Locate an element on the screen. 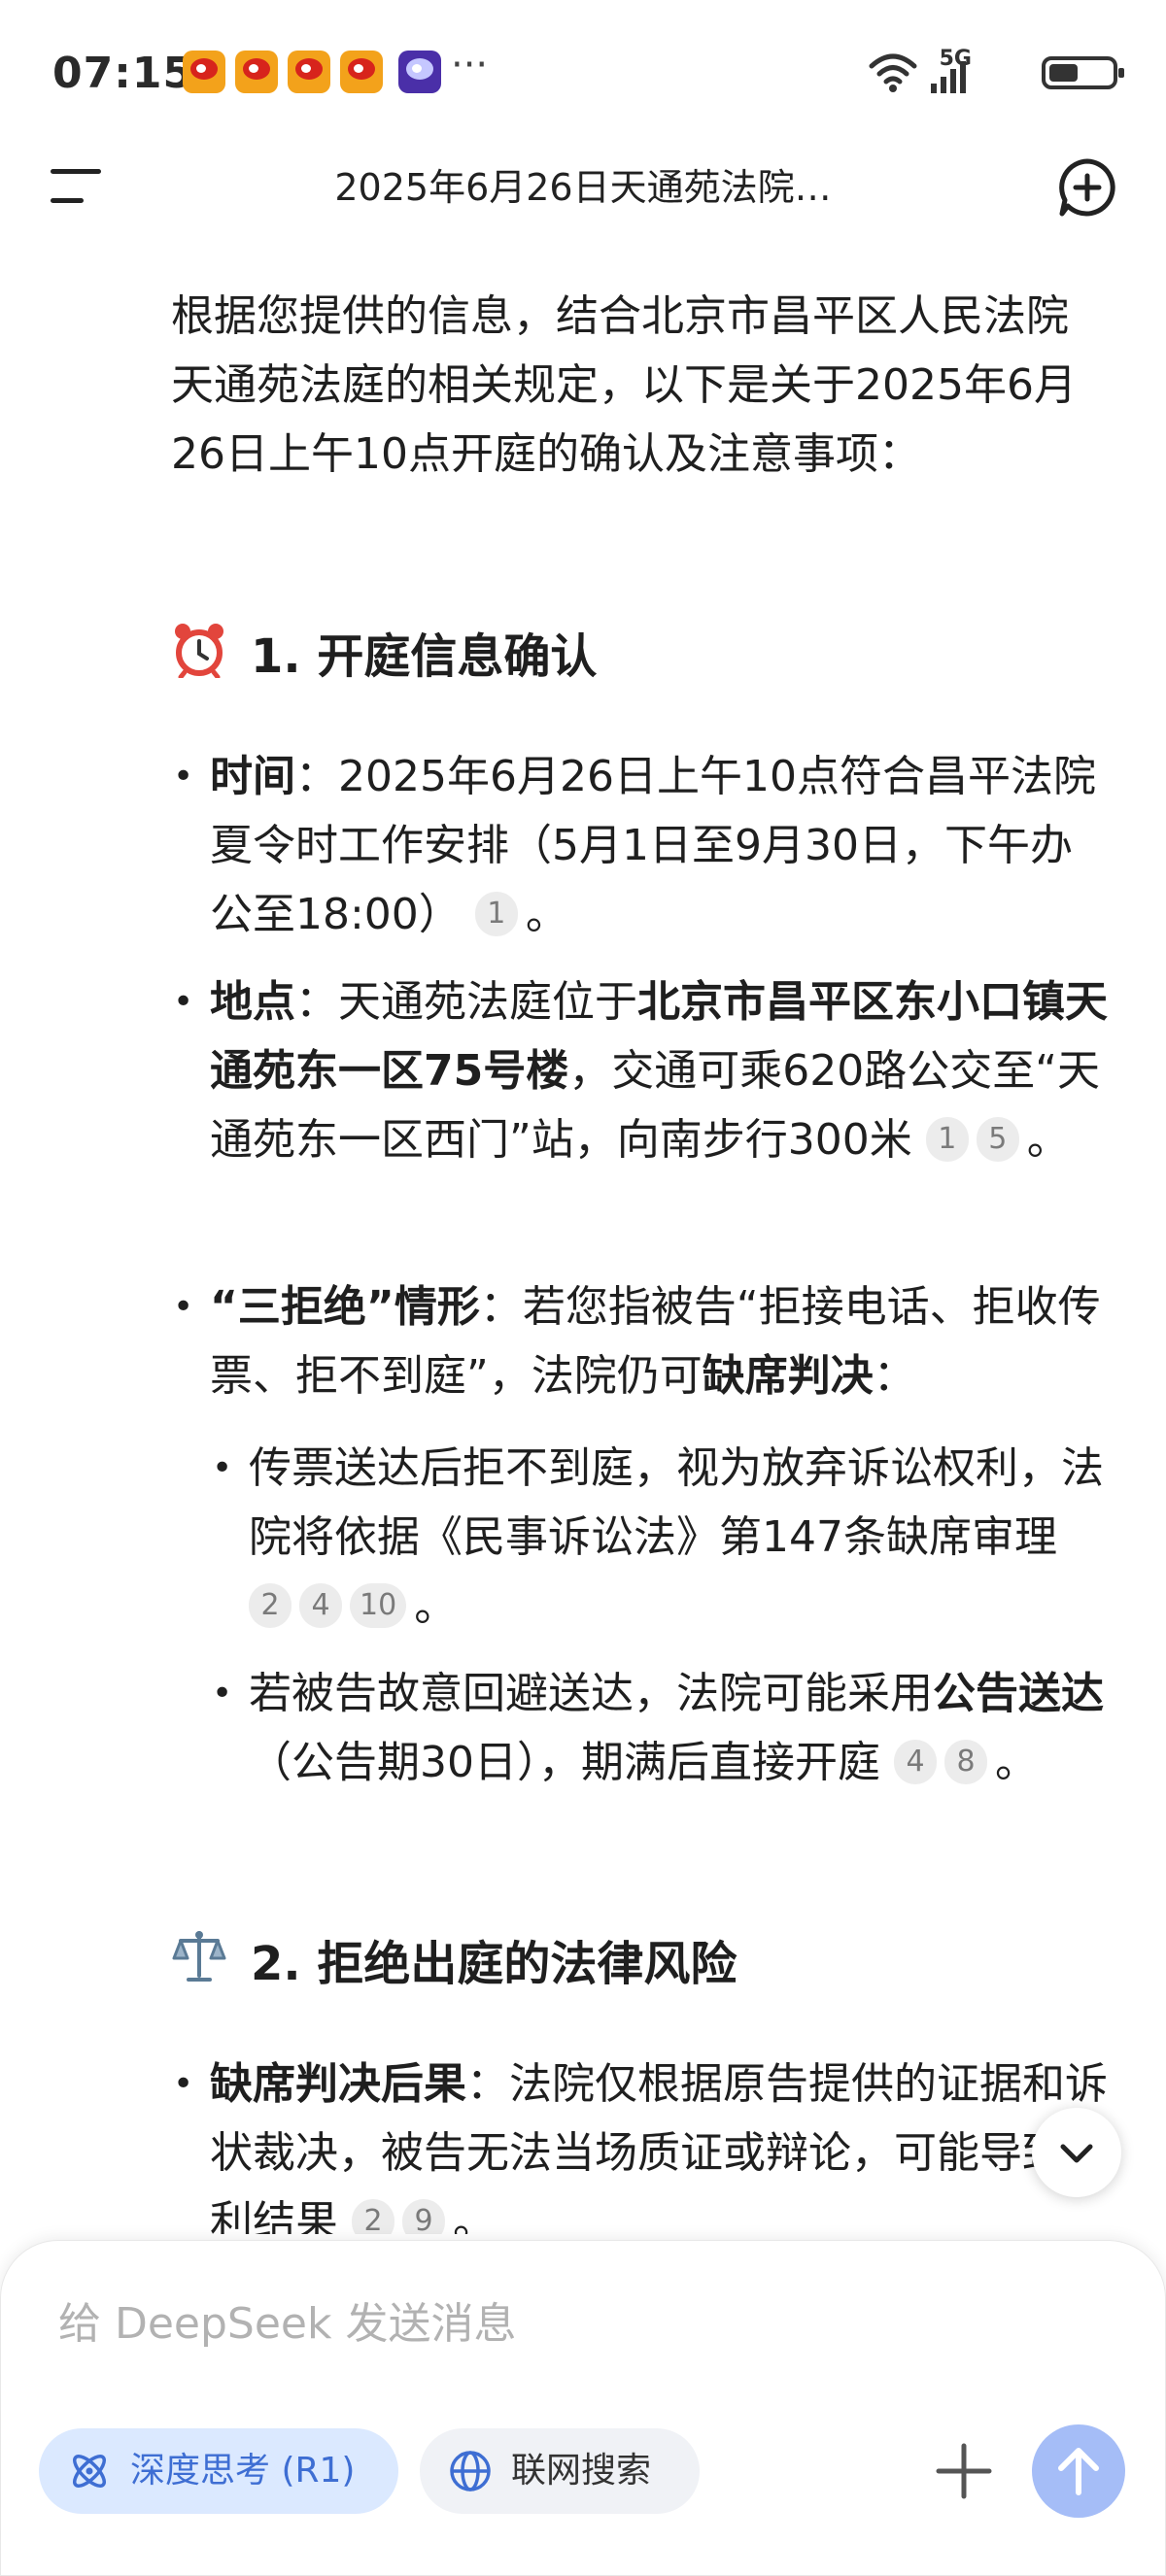 The height and width of the screenshot is (2576, 1166). web-search-toggle: 联网搜索 is located at coordinates (560, 2471).